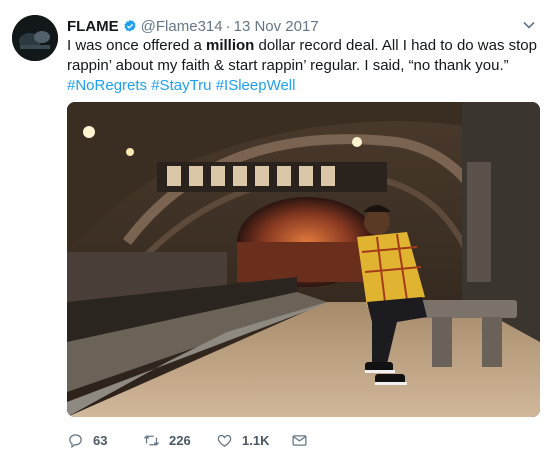  What do you see at coordinates (181, 85) in the screenshot?
I see `hashtag-link: #StayTru` at bounding box center [181, 85].